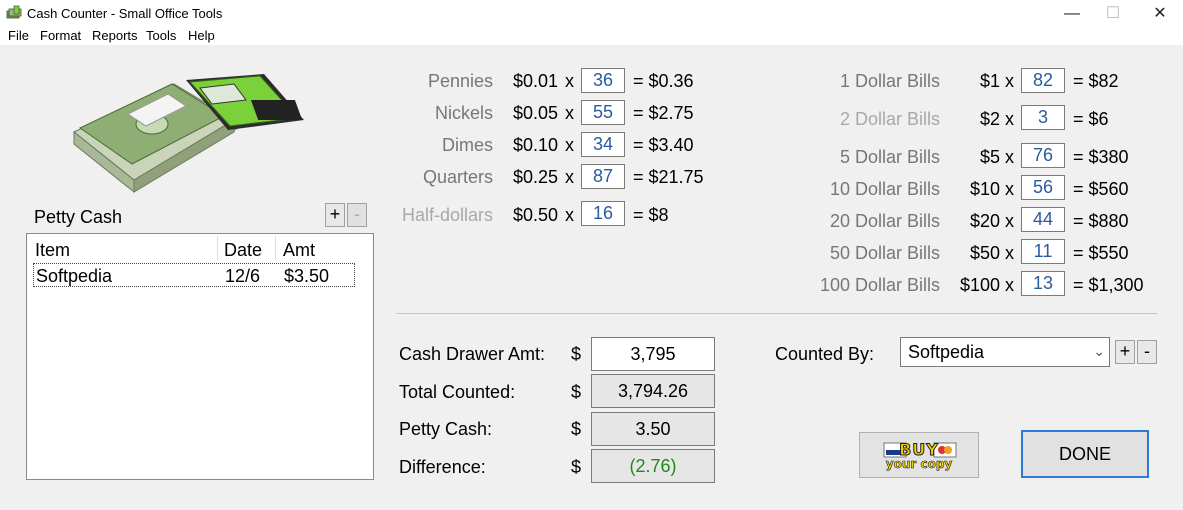 The width and height of the screenshot is (1183, 510). What do you see at coordinates (1147, 352) in the screenshot?
I see `remove-counter-button: -` at bounding box center [1147, 352].